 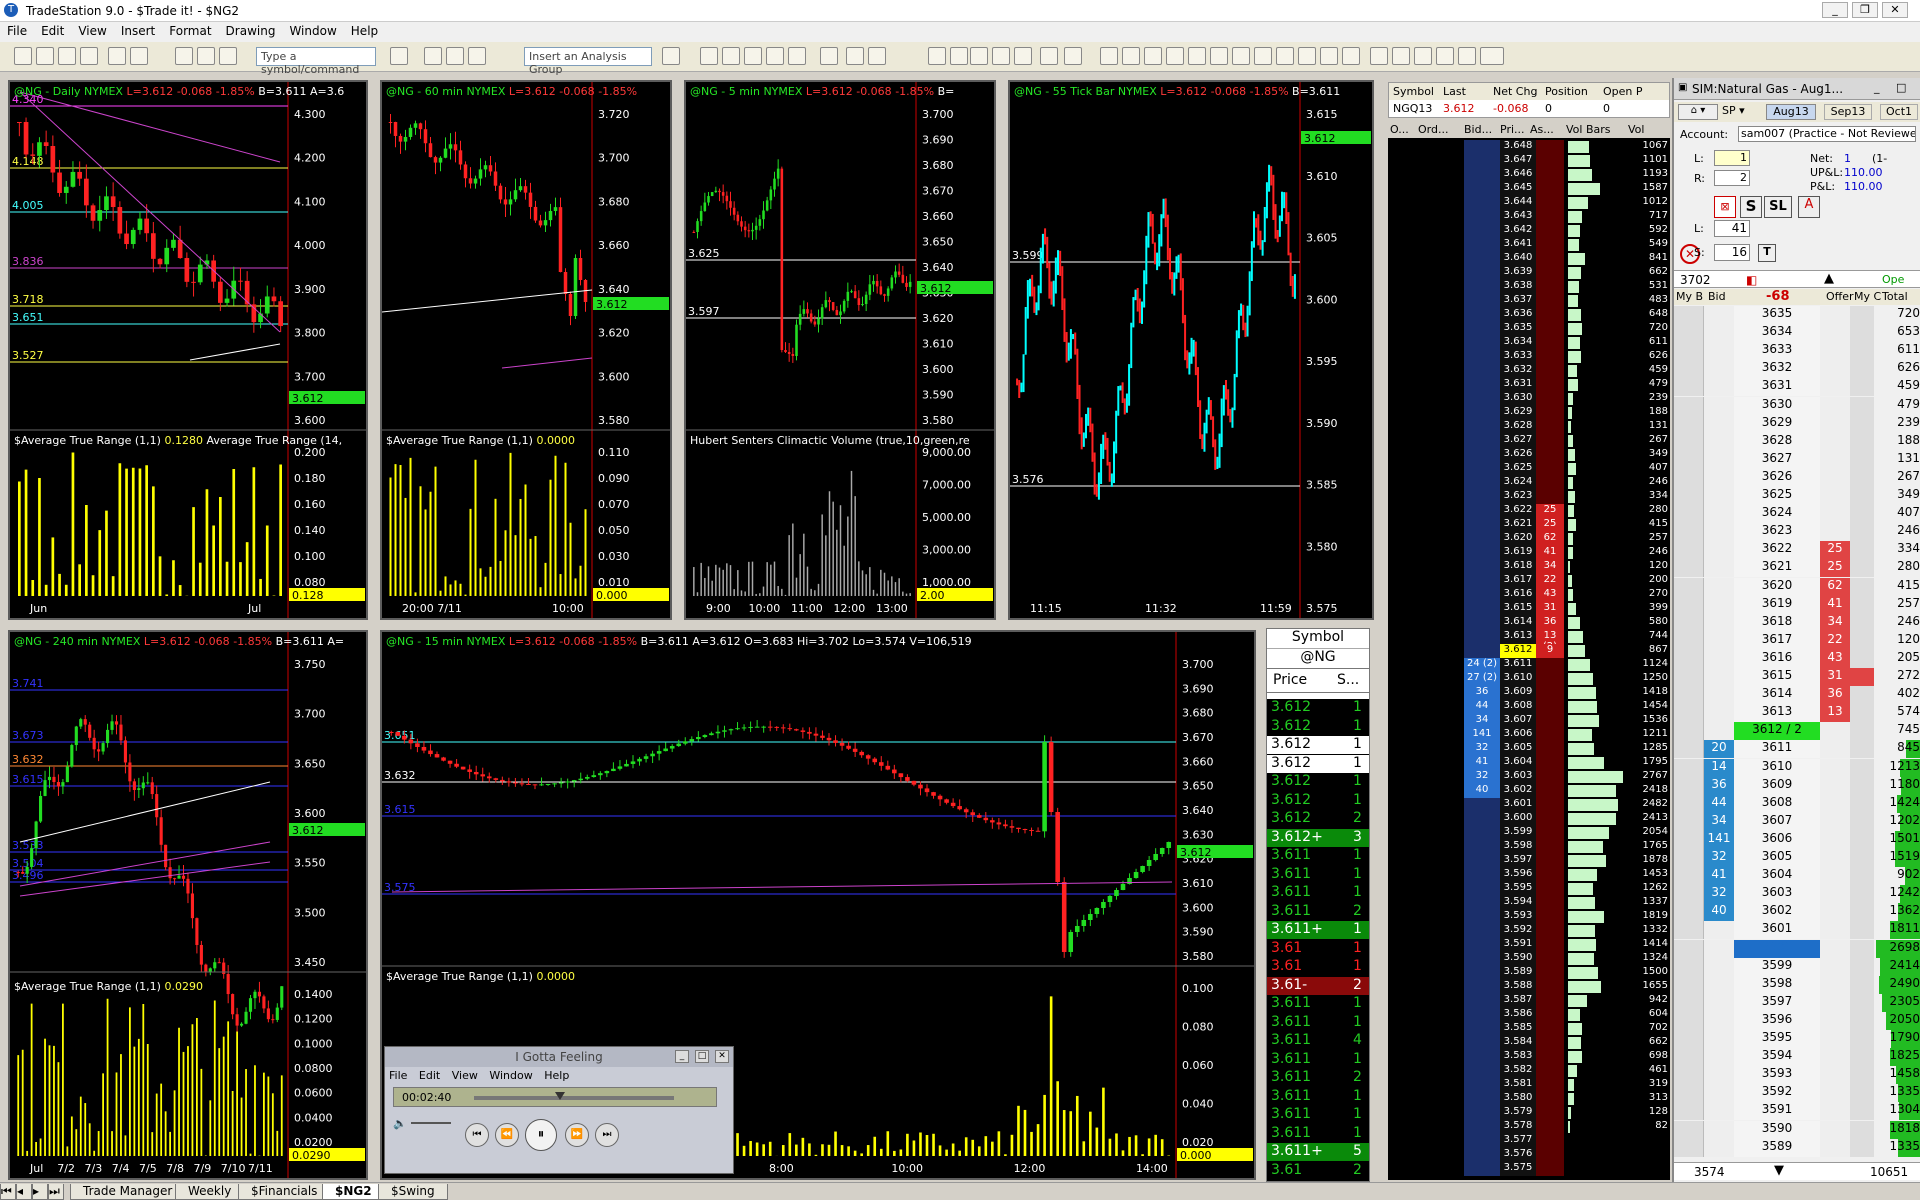 I want to click on dom-row: 3597 2305, so click(x=1797, y=1002).